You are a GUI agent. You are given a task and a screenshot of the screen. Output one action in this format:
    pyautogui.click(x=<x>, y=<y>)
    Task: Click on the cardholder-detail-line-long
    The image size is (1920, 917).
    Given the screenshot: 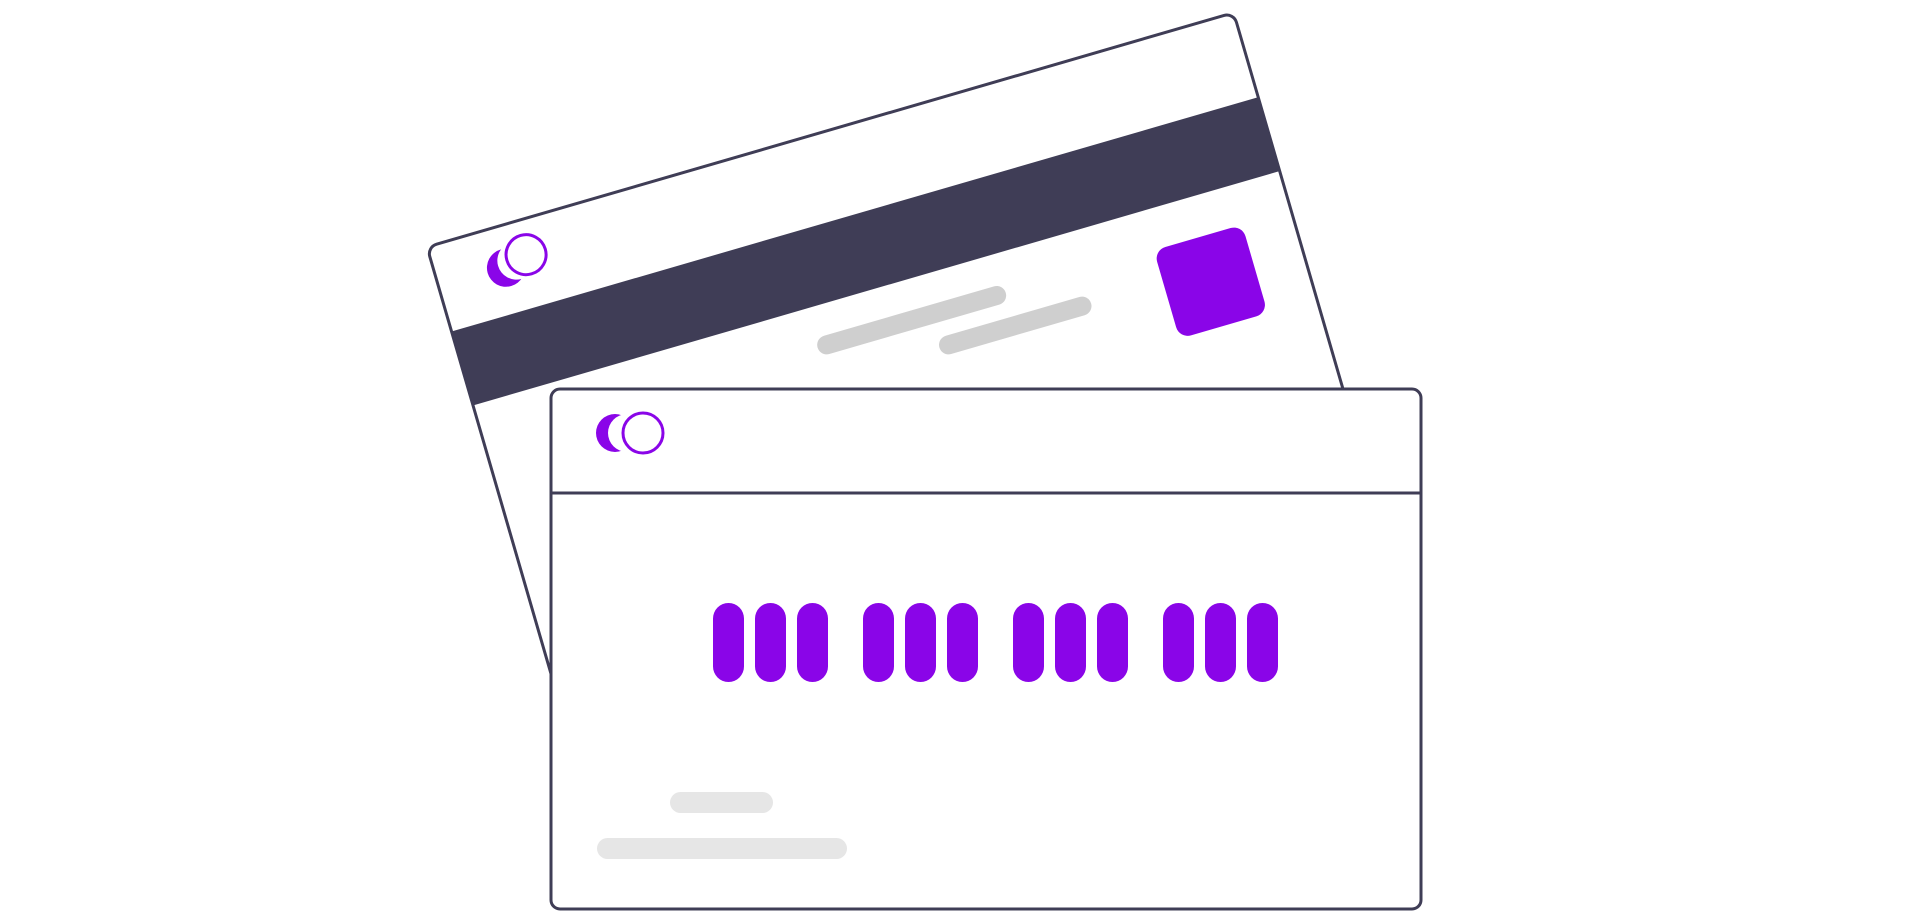 What is the action you would take?
    pyautogui.click(x=722, y=848)
    